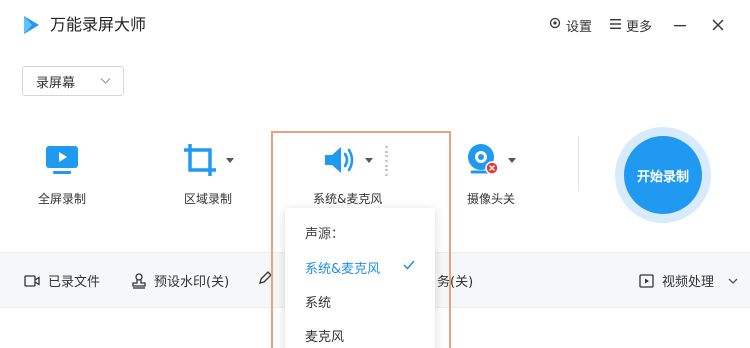  I want to click on app-logo-icon, so click(31, 25).